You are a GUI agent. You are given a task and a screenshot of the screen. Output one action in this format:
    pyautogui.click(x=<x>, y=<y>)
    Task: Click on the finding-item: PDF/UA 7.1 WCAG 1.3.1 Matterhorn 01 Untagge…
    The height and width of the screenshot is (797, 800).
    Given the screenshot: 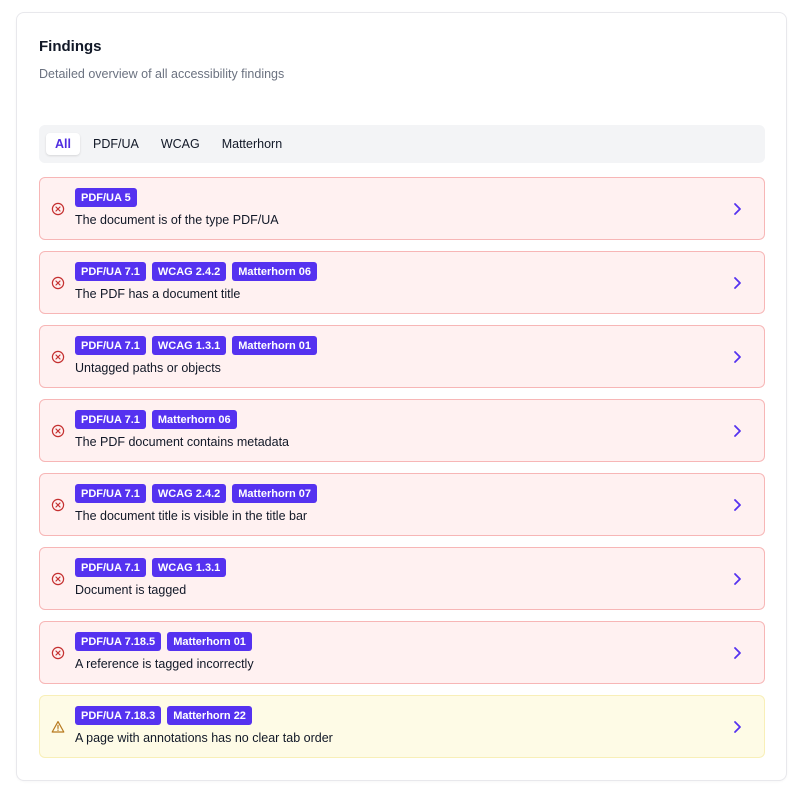 What is the action you would take?
    pyautogui.click(x=402, y=356)
    